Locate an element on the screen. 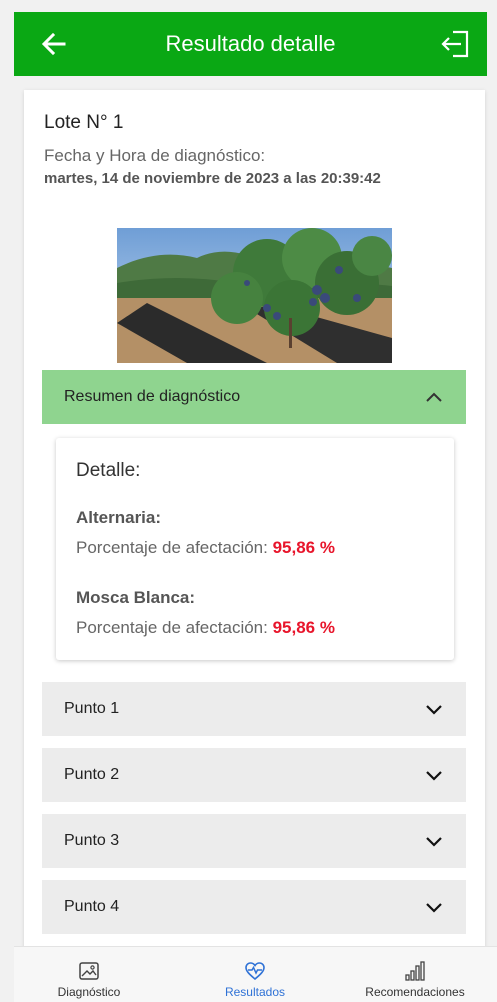 The image size is (497, 1002). summary-label: Resumen de diagnóstico is located at coordinates (152, 396).